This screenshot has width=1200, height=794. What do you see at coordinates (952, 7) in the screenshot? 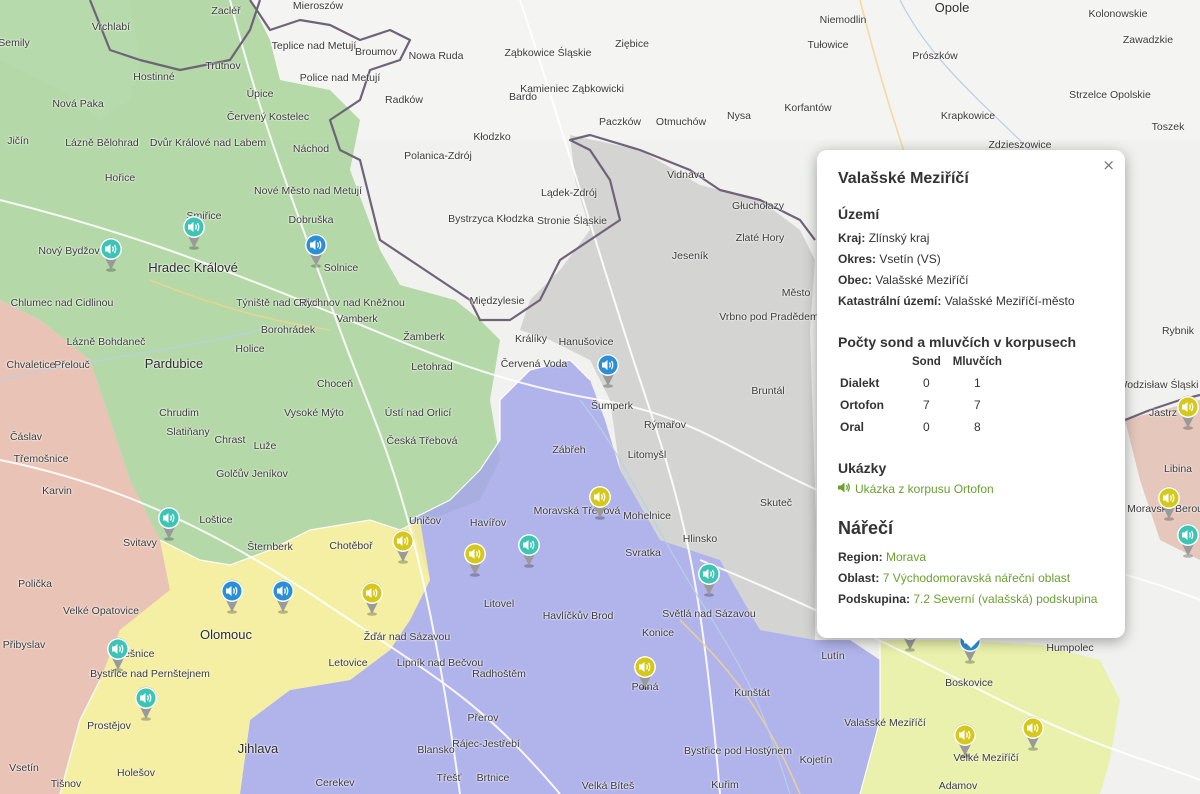
I see `place-label: Opole` at bounding box center [952, 7].